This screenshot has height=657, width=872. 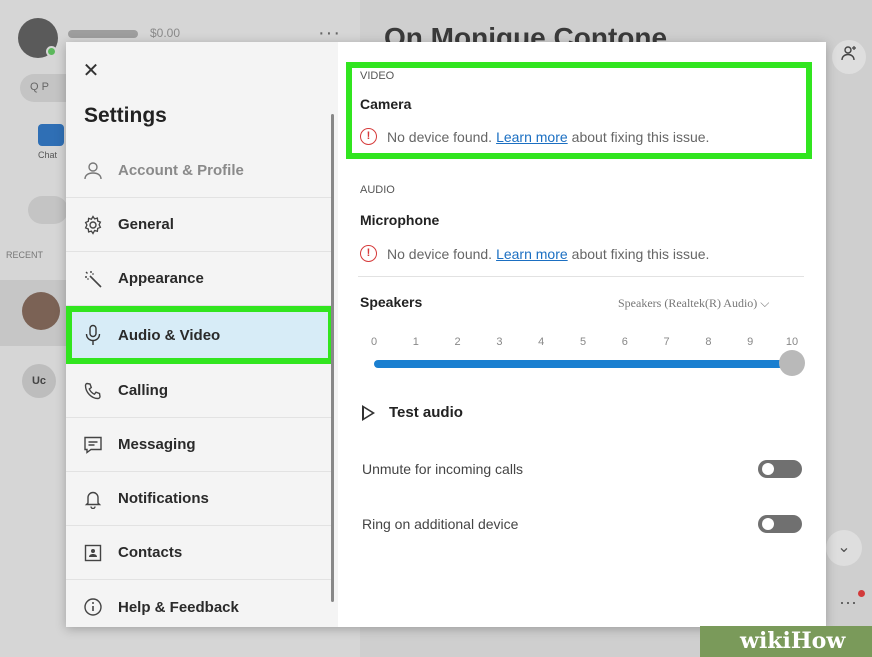 I want to click on nav-item-audio-video: Audio & Video, so click(x=200, y=335).